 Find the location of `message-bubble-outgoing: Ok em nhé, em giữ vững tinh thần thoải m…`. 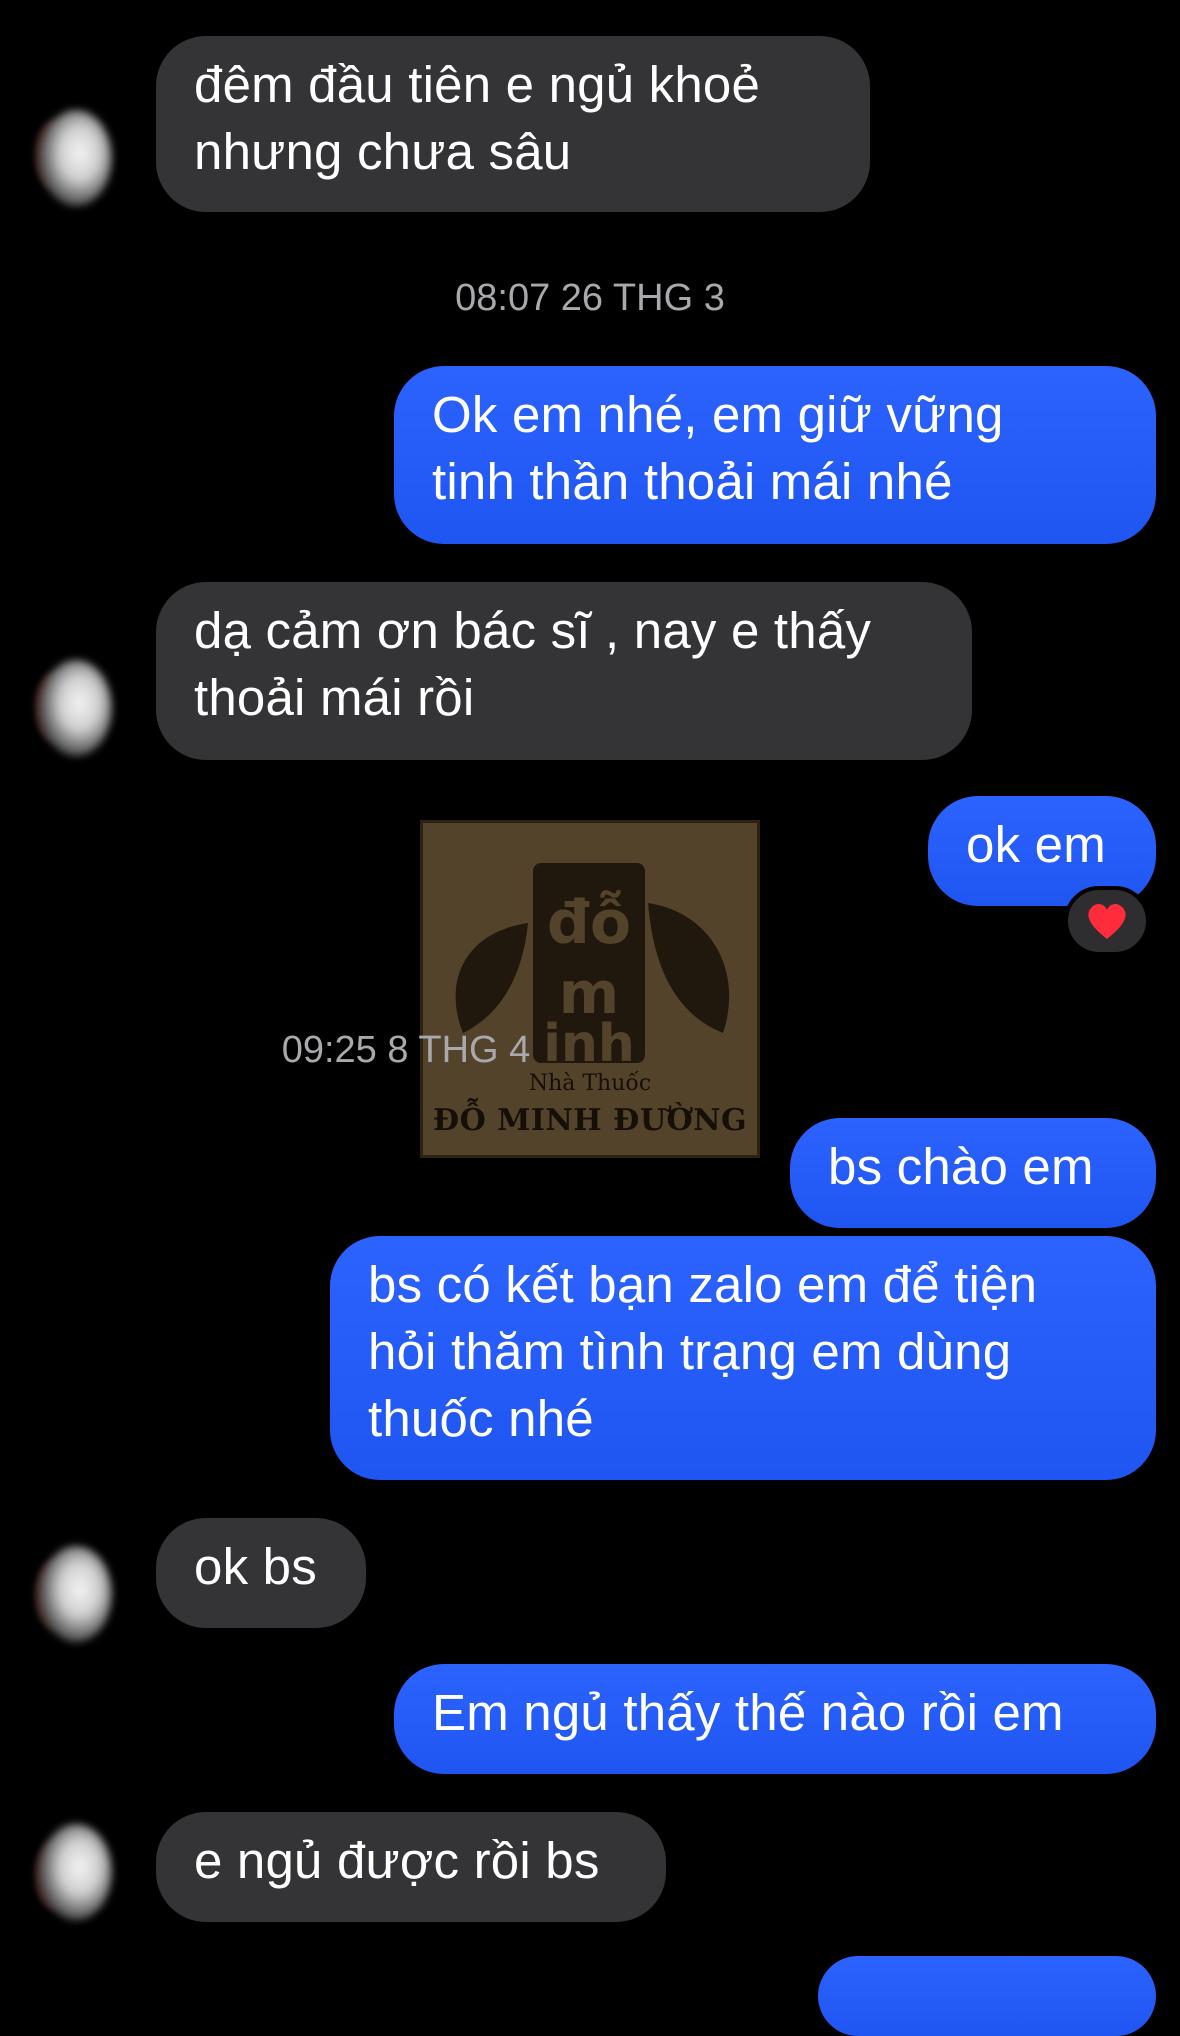

message-bubble-outgoing: Ok em nhé, em giữ vững tinh thần thoải m… is located at coordinates (775, 455).